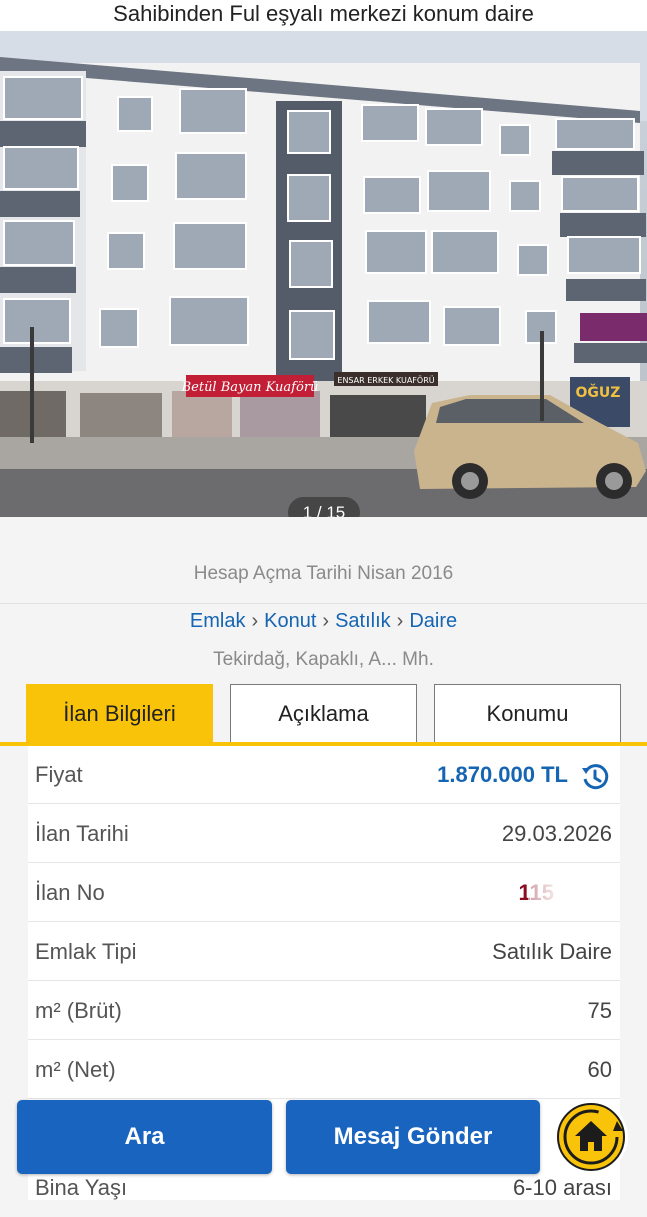 The width and height of the screenshot is (647, 1217). I want to click on tab-konumu: Konumu, so click(527, 713).